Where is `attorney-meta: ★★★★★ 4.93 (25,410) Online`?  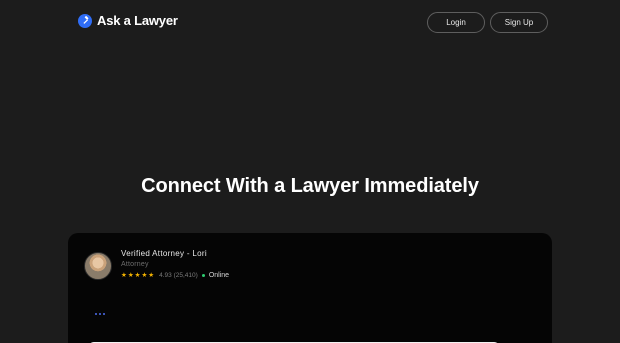 attorney-meta: ★★★★★ 4.93 (25,410) Online is located at coordinates (175, 275).